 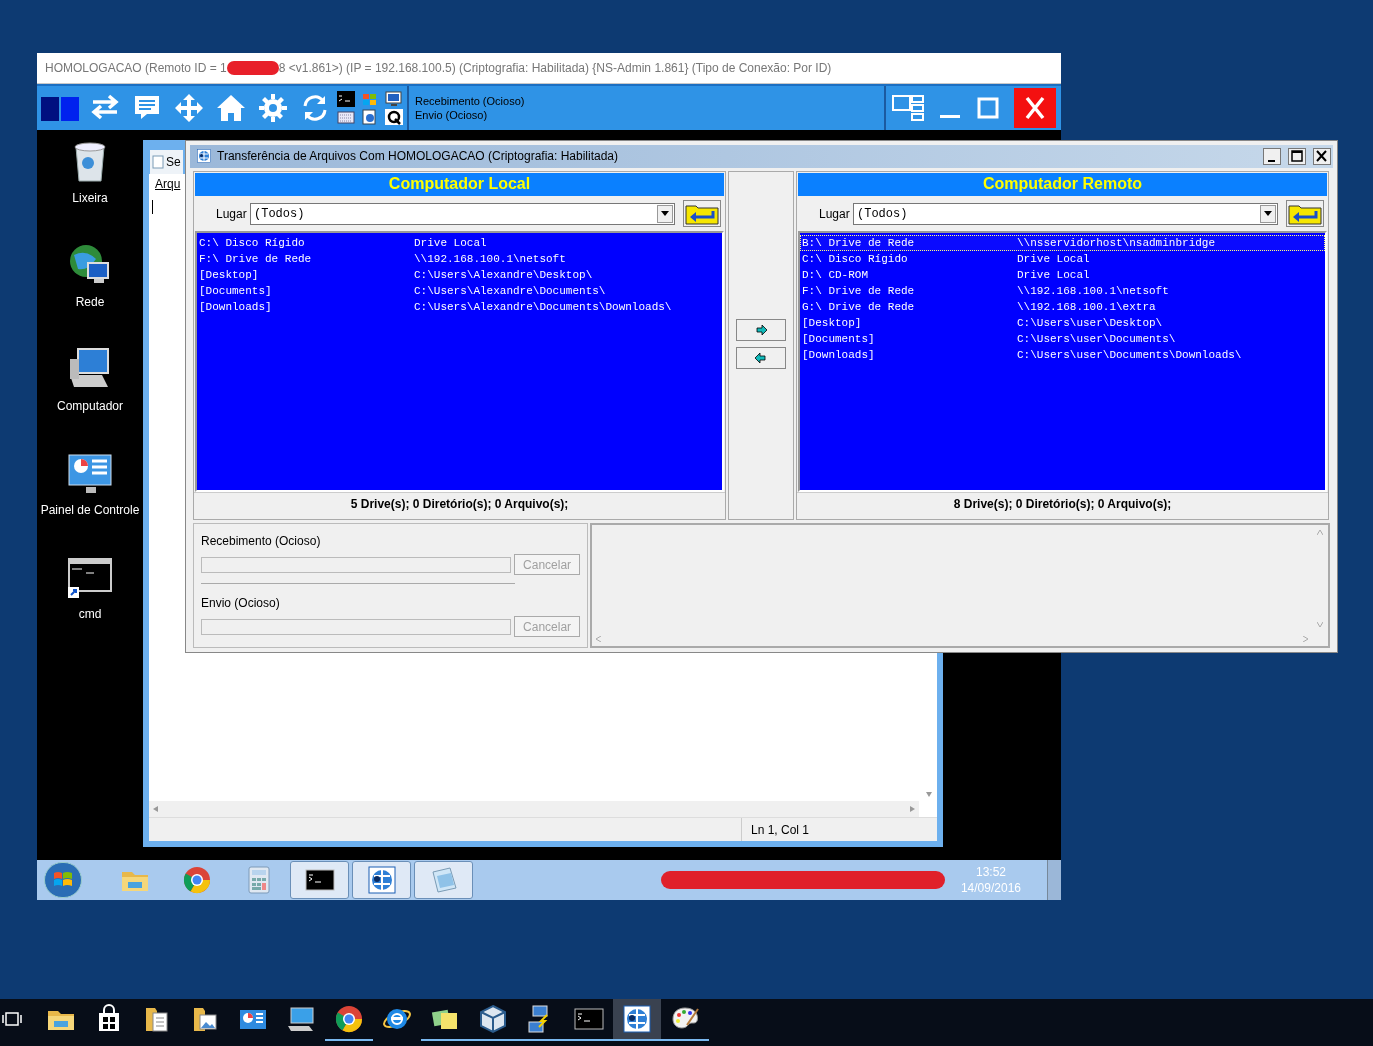 What do you see at coordinates (990, 872) in the screenshot?
I see `clock-time: 13:52` at bounding box center [990, 872].